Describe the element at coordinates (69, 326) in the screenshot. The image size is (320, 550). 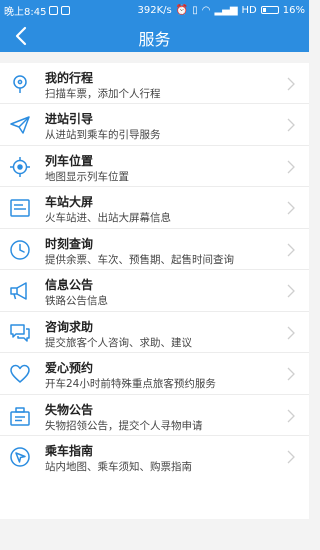
I see `service-item-title: 咨询求助` at that location.